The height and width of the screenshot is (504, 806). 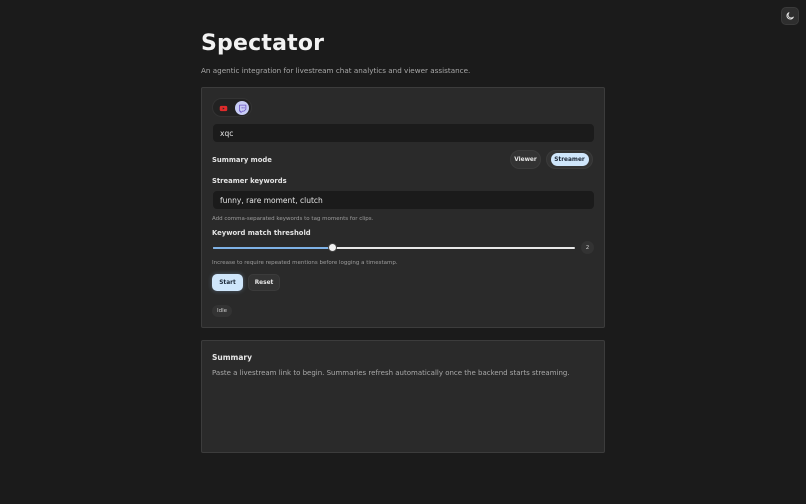 What do you see at coordinates (525, 159) in the screenshot?
I see `mode-viewer-button: Viewer` at bounding box center [525, 159].